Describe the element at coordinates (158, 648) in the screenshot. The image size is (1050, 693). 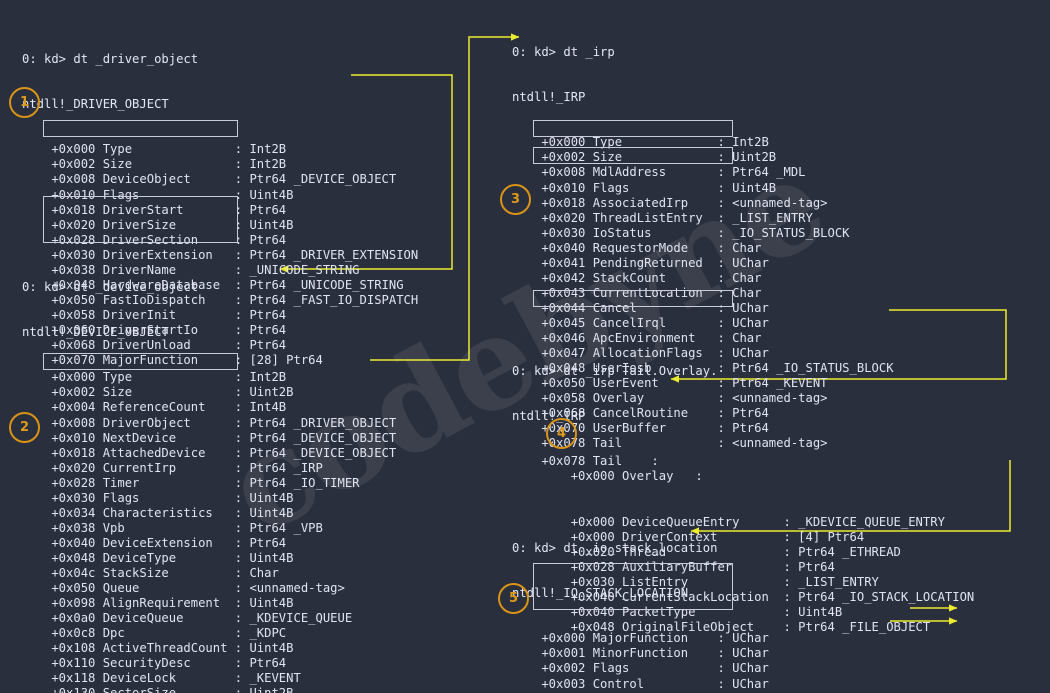
I see `struct-field-row: +0x108 ActiveThreadCount : Uint4B` at that location.